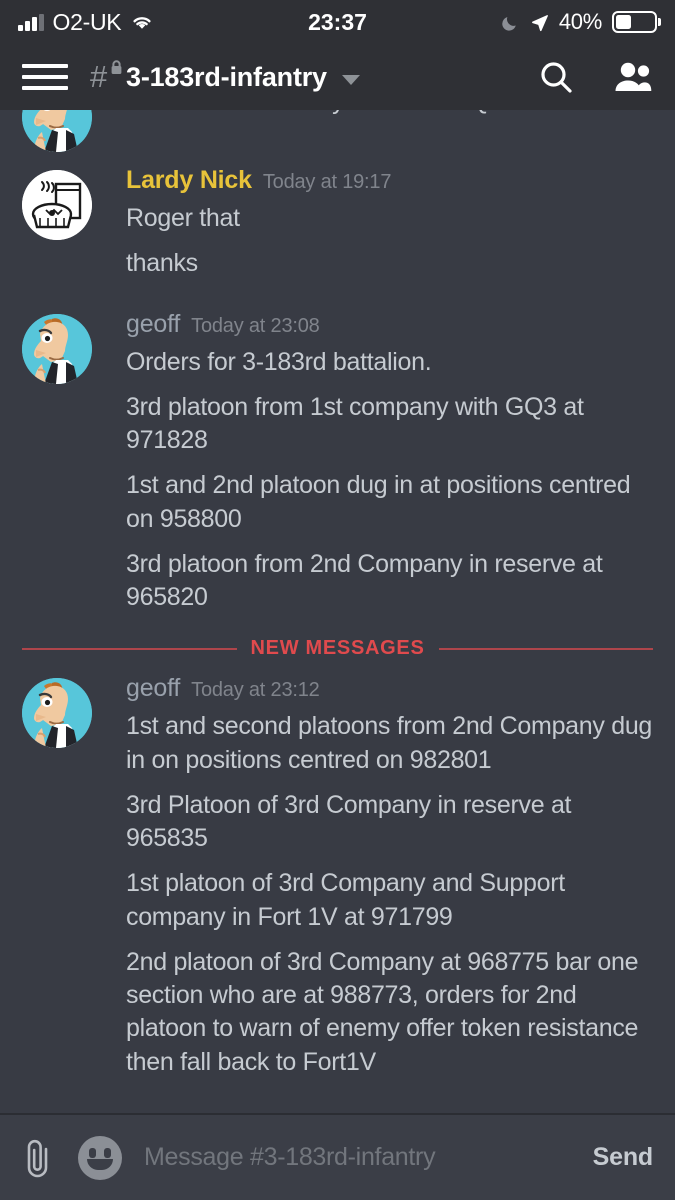 The image size is (675, 1200). I want to click on chevron-down-icon, so click(350, 79).